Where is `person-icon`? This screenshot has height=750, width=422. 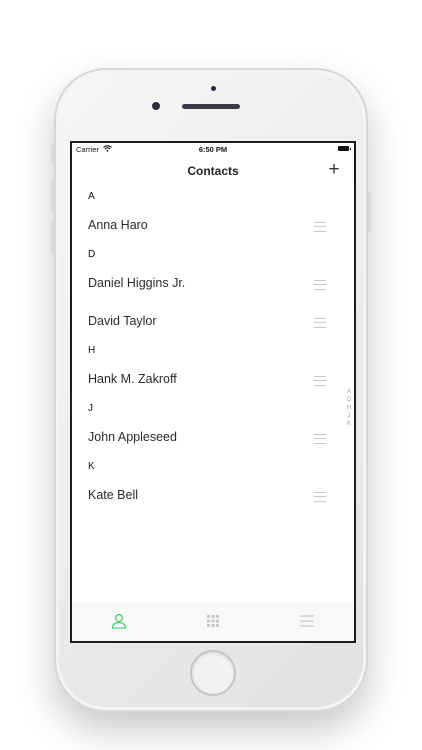 person-icon is located at coordinates (119, 621).